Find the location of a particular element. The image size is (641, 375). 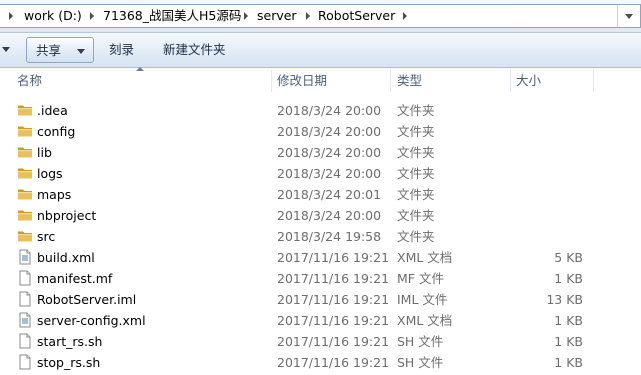

new-folder-button: 新建文件夹 is located at coordinates (194, 50).